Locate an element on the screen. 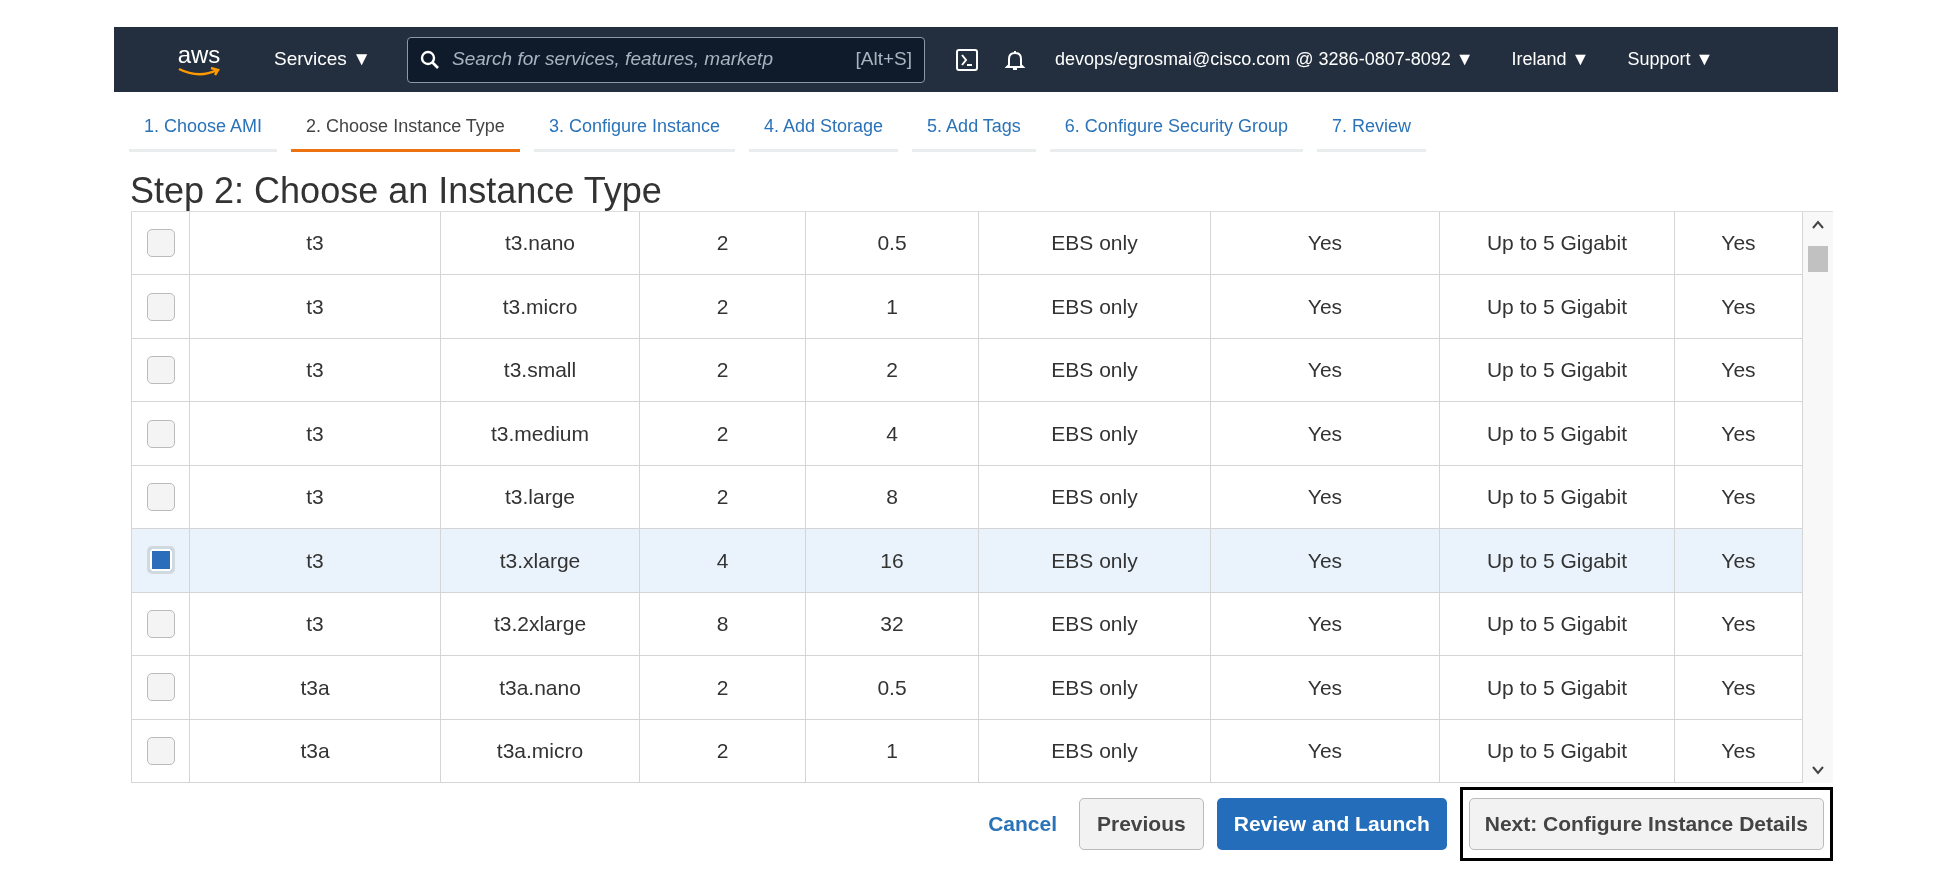 The width and height of the screenshot is (1952, 891). wizard-step-tab: 6. Configure Security Group is located at coordinates (1176, 128).